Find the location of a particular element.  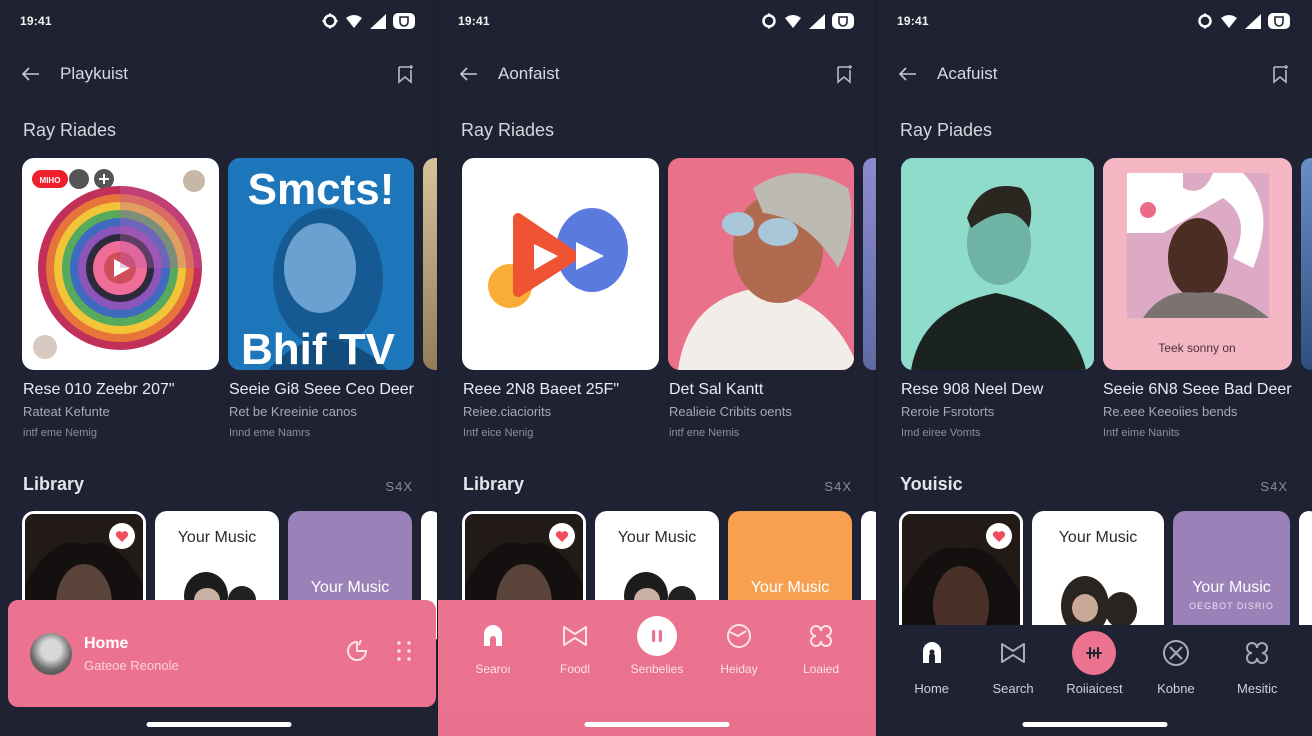

svg-text: Teek sonny on is located at coordinates (1196, 348).